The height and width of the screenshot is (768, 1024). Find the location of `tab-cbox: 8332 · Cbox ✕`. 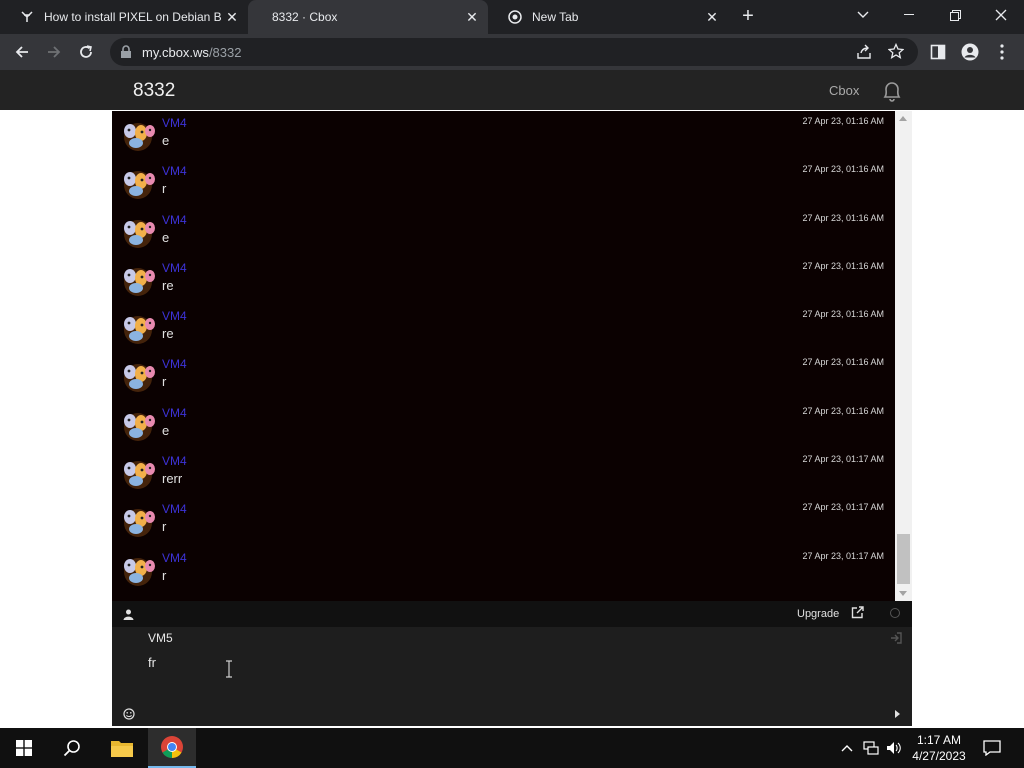

tab-cbox: 8332 · Cbox ✕ is located at coordinates (368, 17).